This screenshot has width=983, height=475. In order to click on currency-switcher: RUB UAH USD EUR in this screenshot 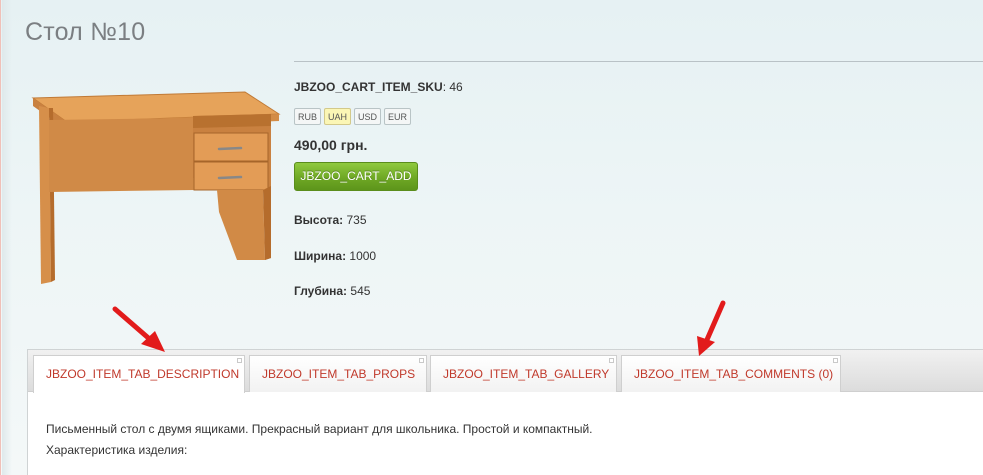, I will do `click(353, 116)`.